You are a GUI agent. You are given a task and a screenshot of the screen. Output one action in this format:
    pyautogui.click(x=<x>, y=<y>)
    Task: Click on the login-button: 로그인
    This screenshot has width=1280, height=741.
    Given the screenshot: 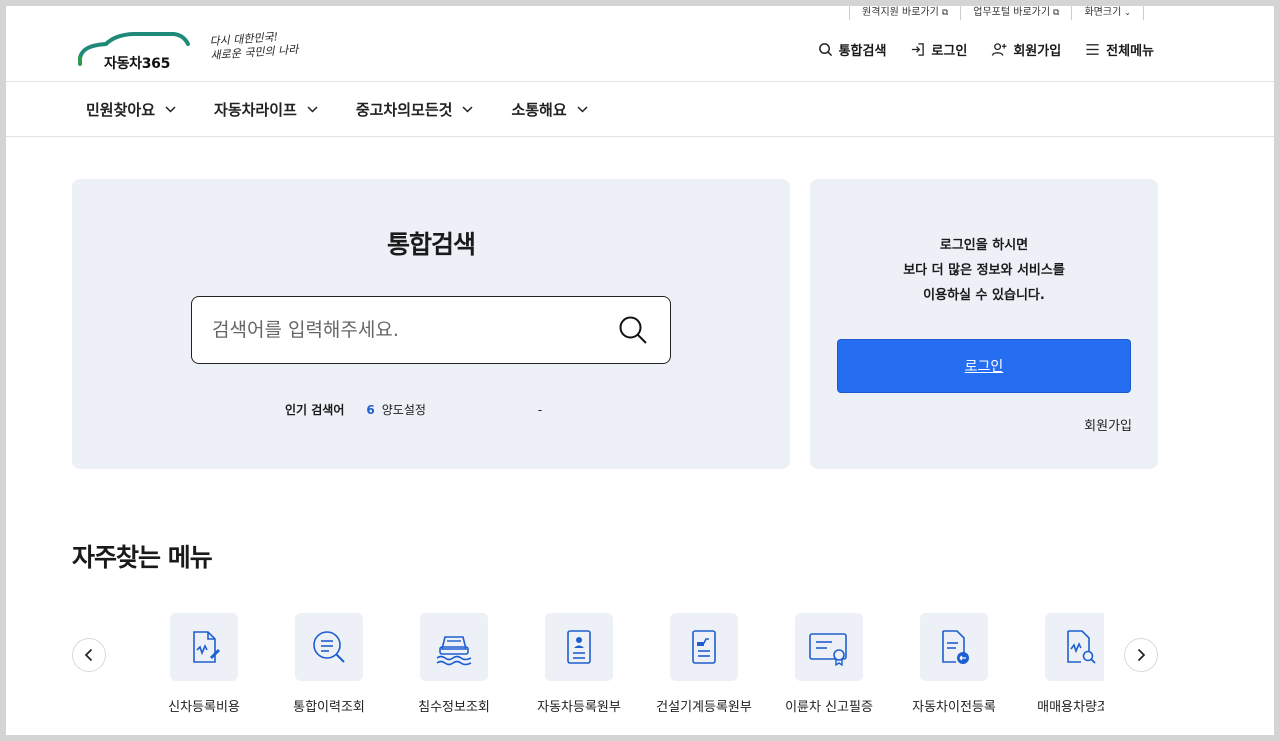 What is the action you would take?
    pyautogui.click(x=984, y=366)
    